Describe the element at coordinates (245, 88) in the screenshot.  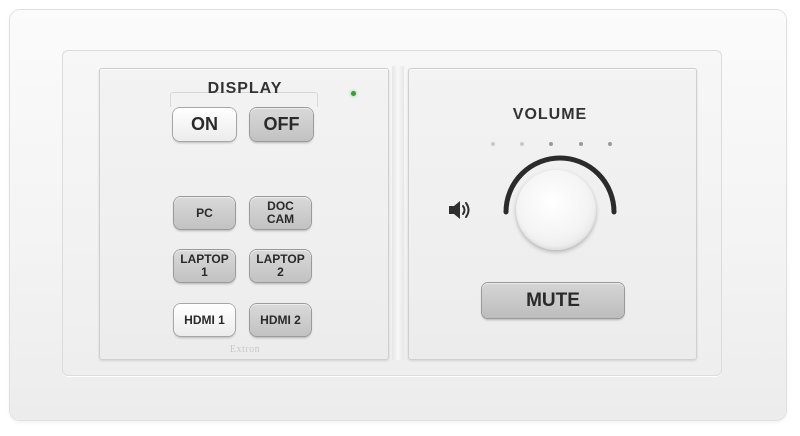
I see `display-label: DISPLAY` at that location.